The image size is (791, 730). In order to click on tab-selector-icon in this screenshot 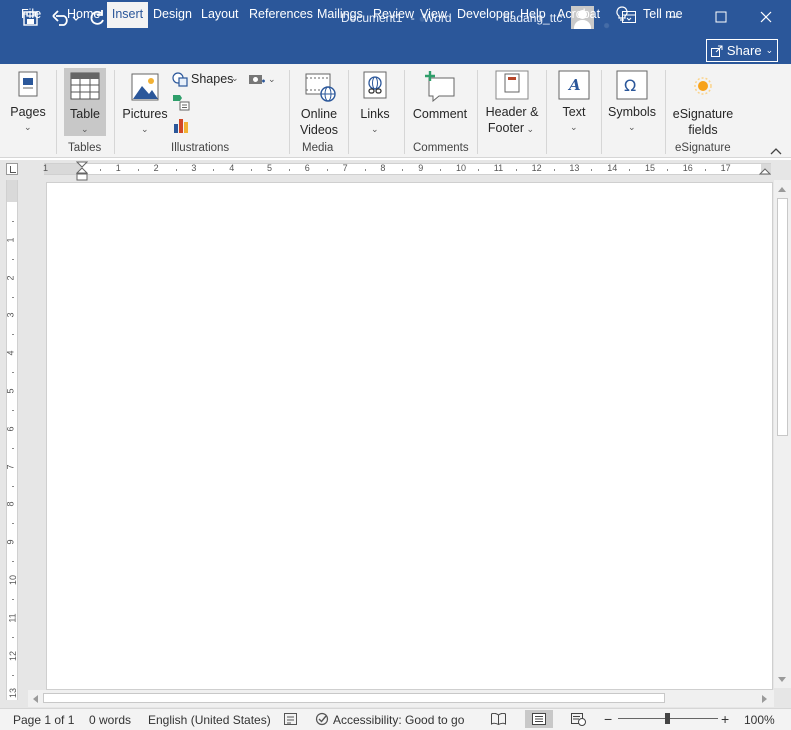, I will do `click(12, 169)`.